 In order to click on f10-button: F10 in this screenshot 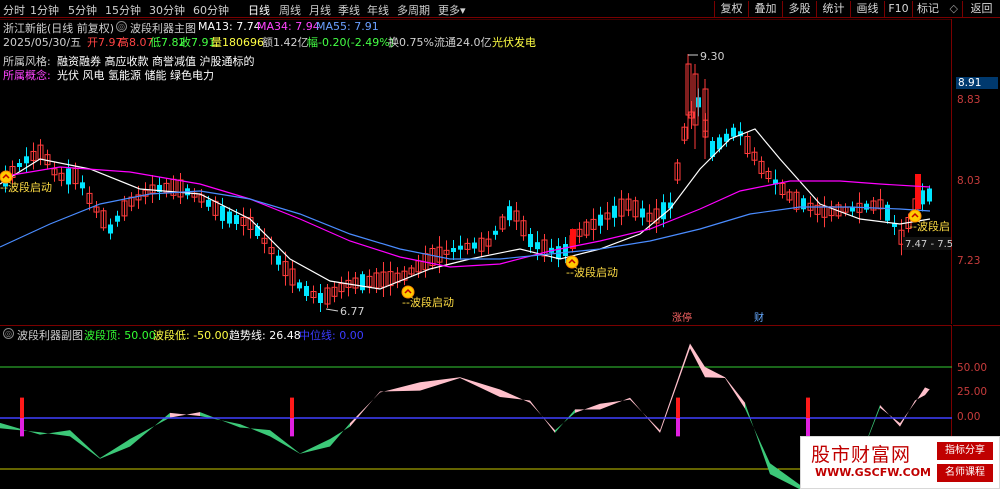, I will do `click(898, 9)`.